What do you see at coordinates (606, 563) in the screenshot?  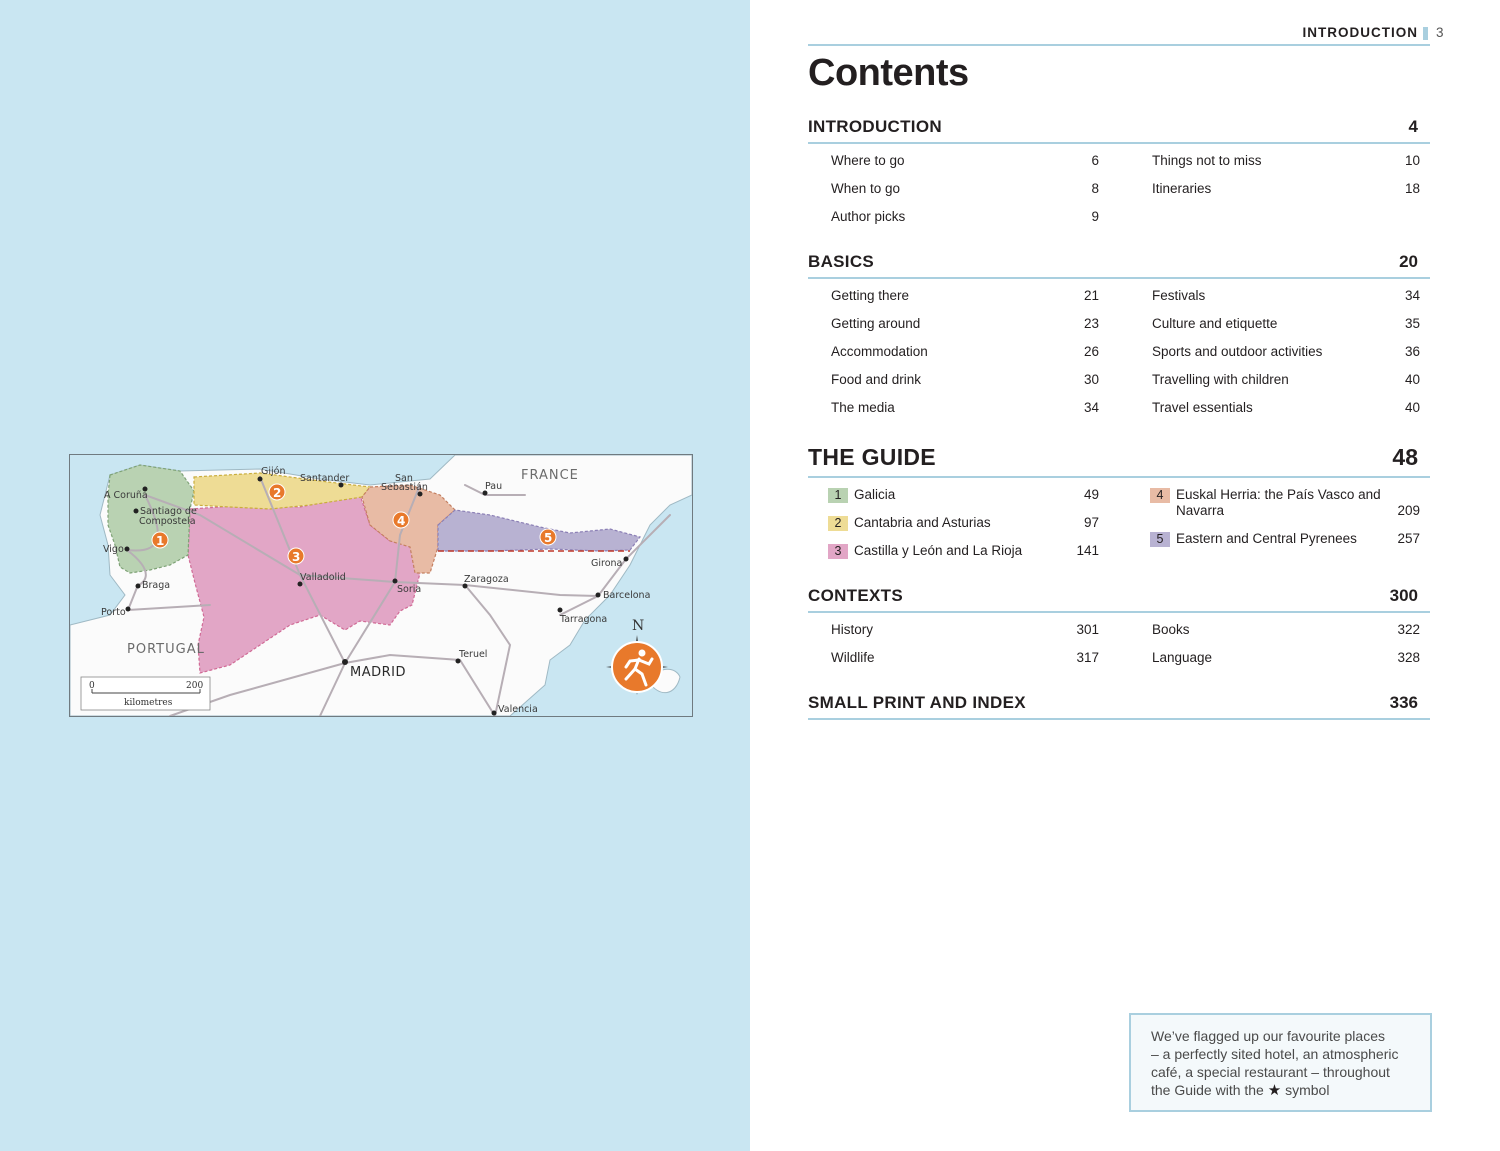 I see `map-city: Girona` at bounding box center [606, 563].